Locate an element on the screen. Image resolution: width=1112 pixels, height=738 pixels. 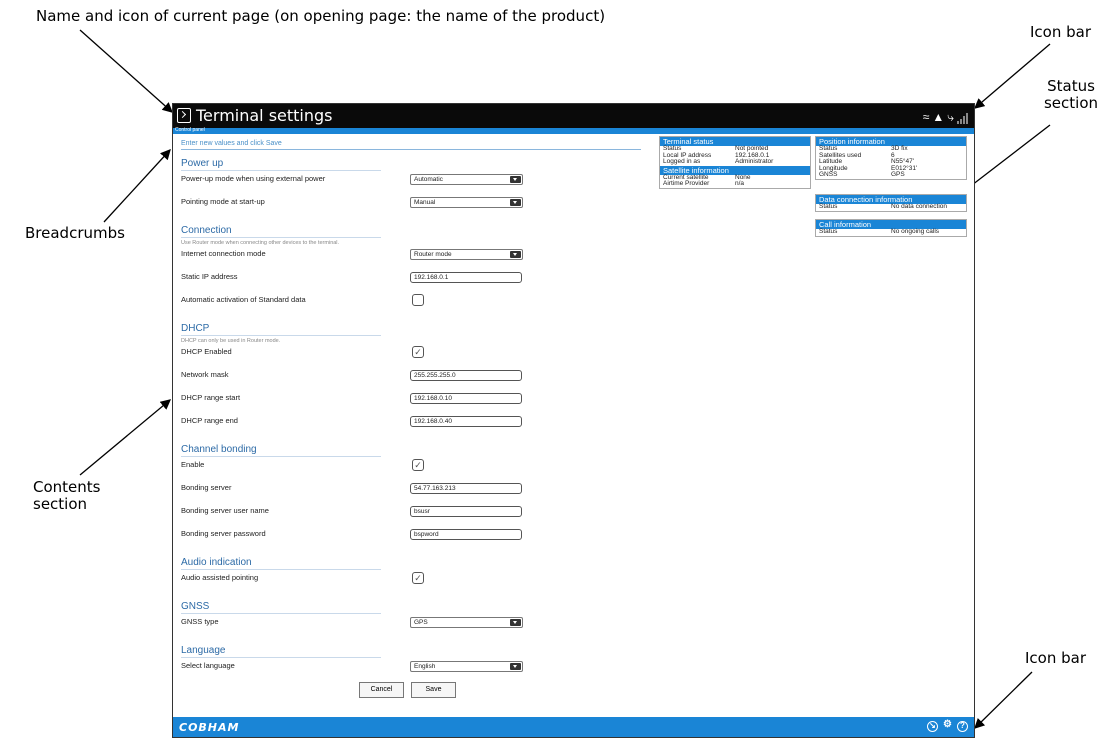
call-info-panel: Call information Status No ongoing calls is located at coordinates (891, 228).